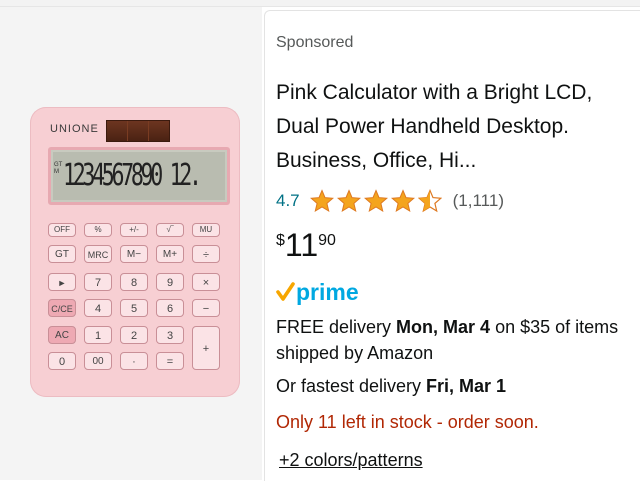 This screenshot has width=640, height=481. What do you see at coordinates (206, 282) in the screenshot?
I see `key-multiply: ×` at bounding box center [206, 282].